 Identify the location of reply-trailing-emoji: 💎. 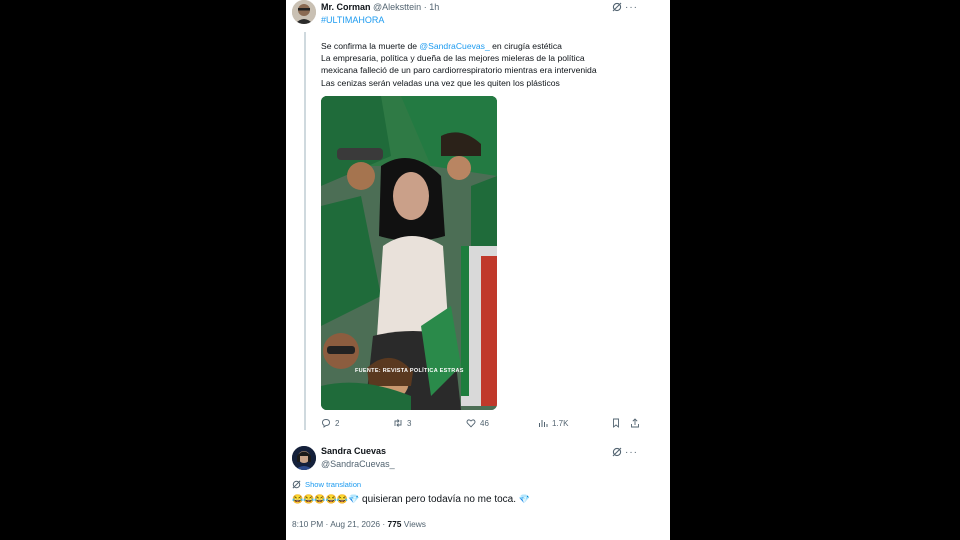
(524, 499).